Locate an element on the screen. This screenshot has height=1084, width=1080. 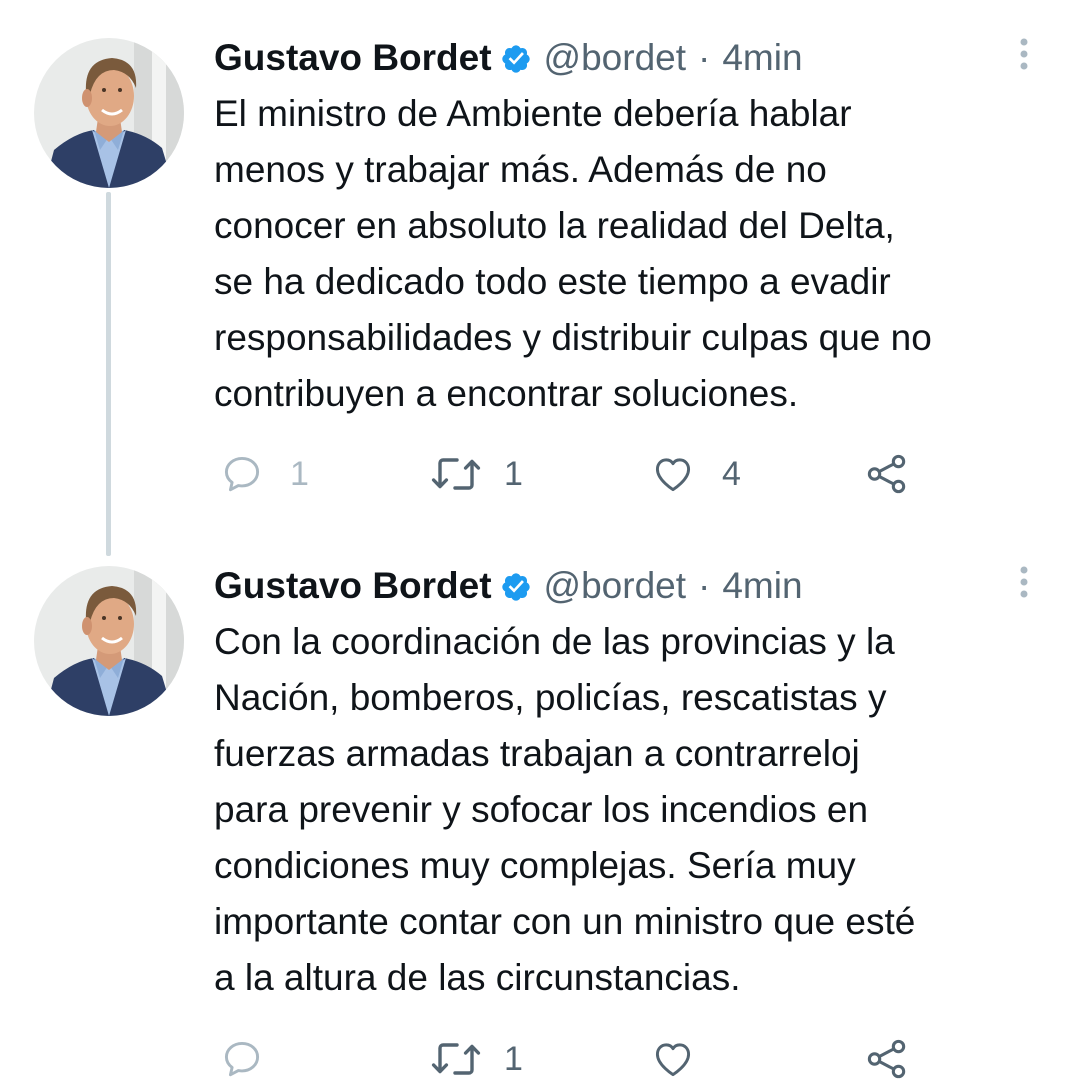
like-count: 4 is located at coordinates (731, 473).